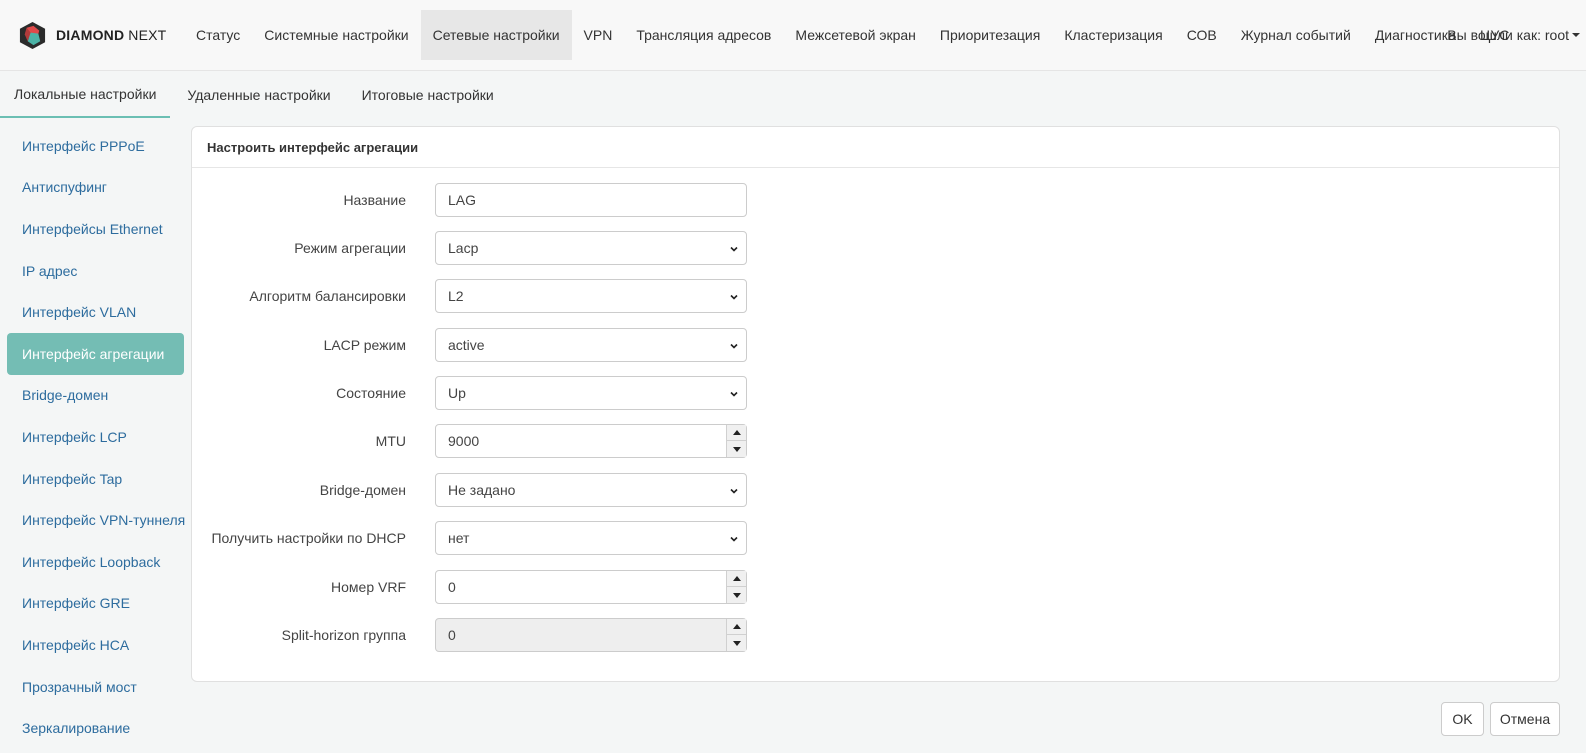 Image resolution: width=1586 pixels, height=753 pixels. I want to click on tab-summary-settings: Итоговые настройки, so click(428, 95).